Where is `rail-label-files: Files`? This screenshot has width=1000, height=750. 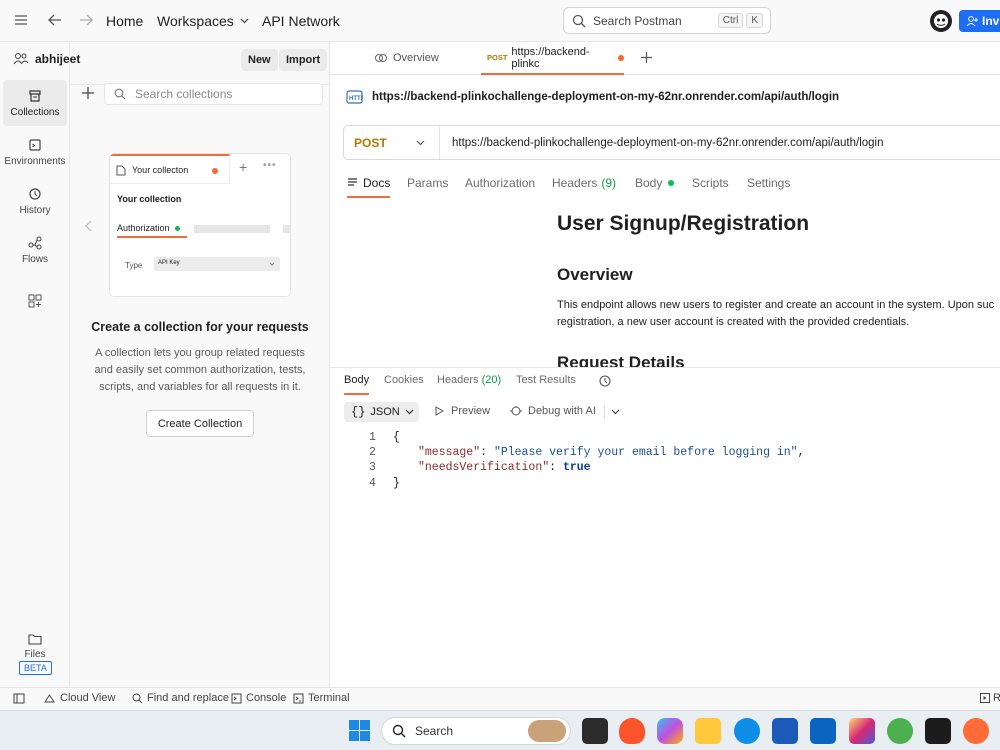 rail-label-files: Files is located at coordinates (35, 654).